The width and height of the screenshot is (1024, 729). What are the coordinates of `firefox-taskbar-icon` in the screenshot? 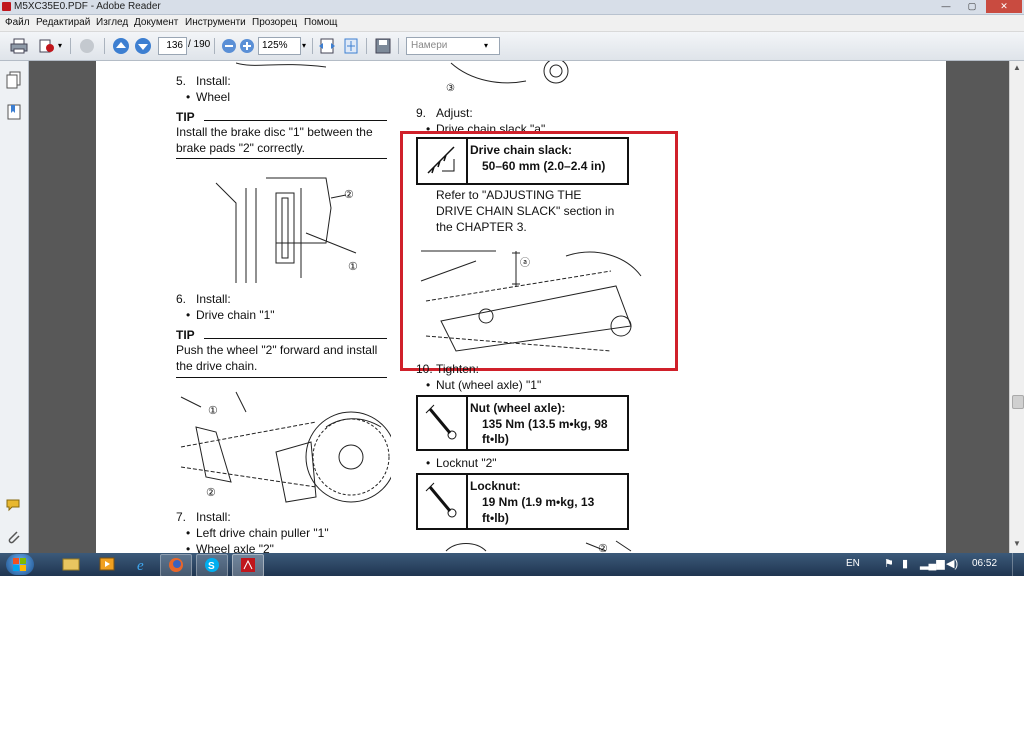 It's located at (176, 565).